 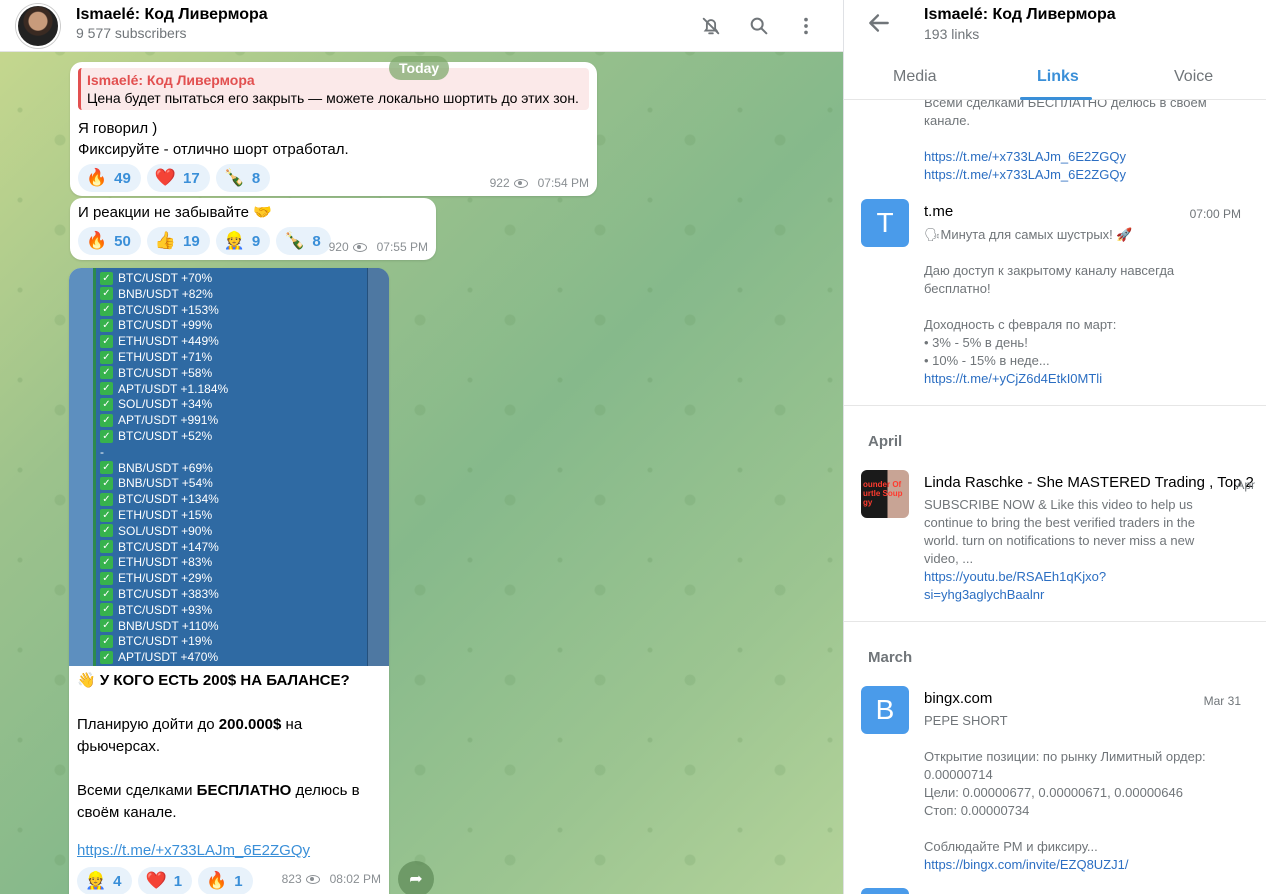 What do you see at coordinates (229, 850) in the screenshot?
I see `post-link: https://t.me/+x733LAJm_6E2ZGQy` at bounding box center [229, 850].